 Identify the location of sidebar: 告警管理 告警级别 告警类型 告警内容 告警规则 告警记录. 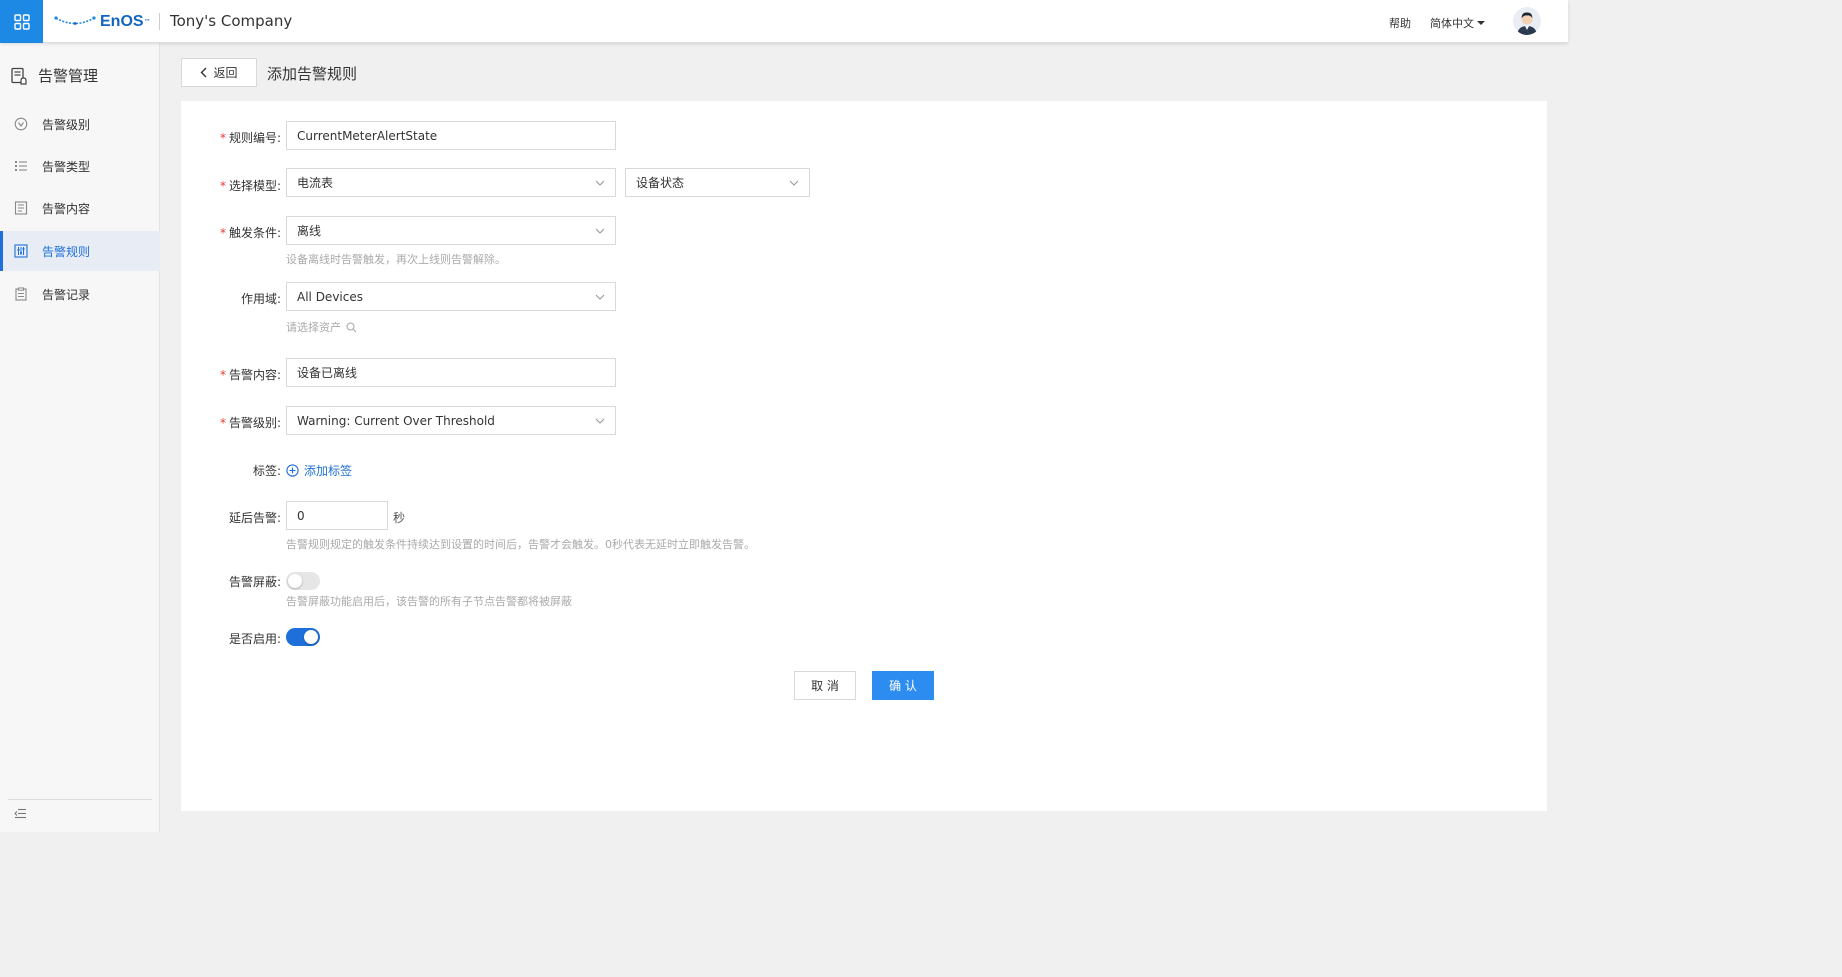
(80, 437).